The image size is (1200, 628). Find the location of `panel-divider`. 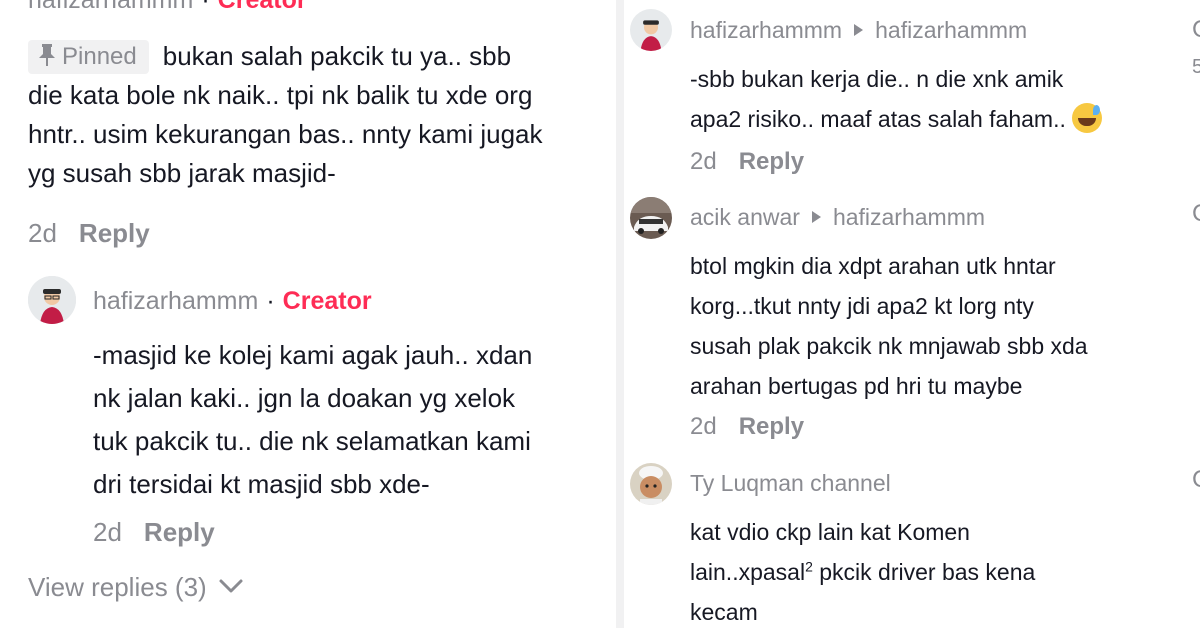

panel-divider is located at coordinates (620, 314).